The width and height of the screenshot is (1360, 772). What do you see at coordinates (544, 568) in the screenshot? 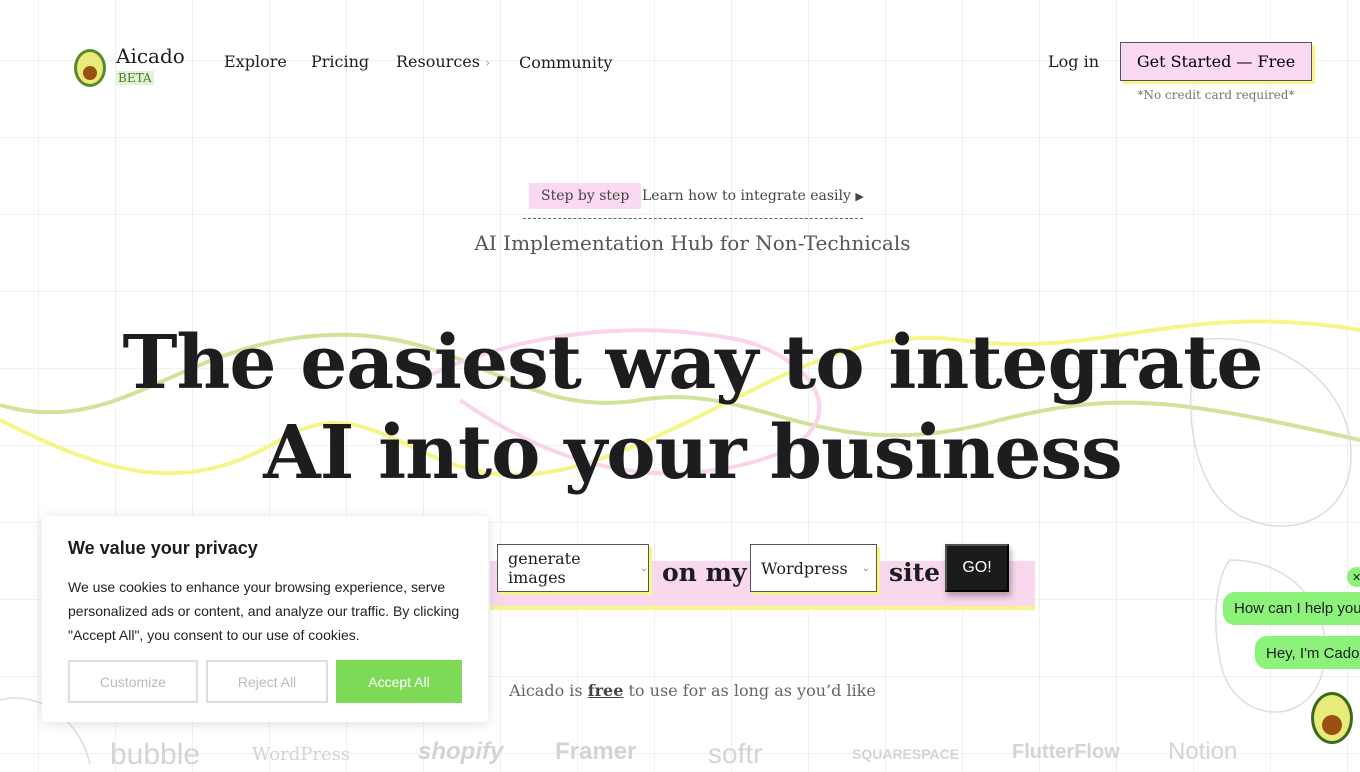
I see `task-select-value: generate images` at bounding box center [544, 568].